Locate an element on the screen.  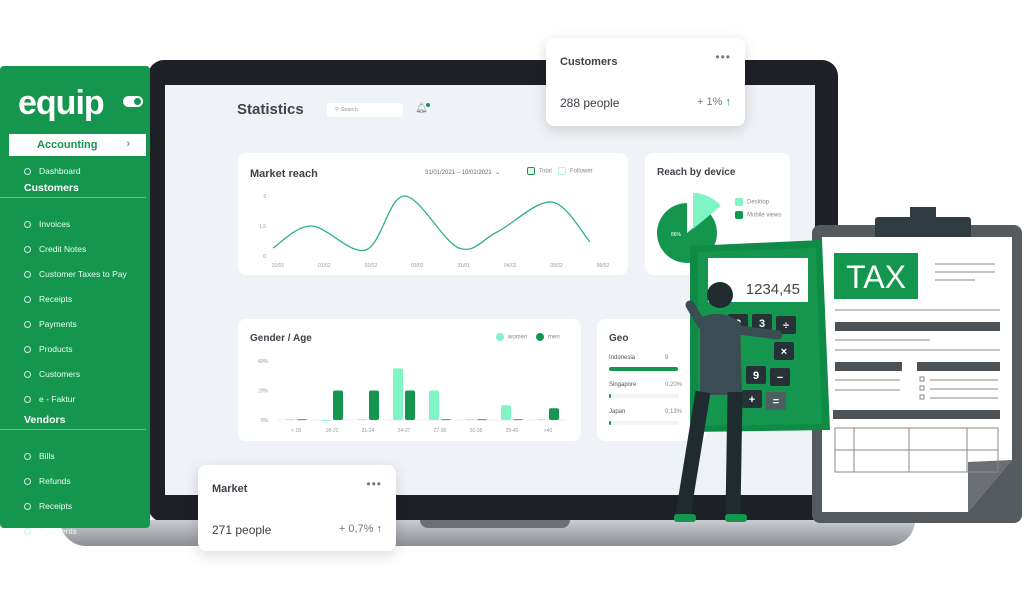
calculator-key-label: 9 is located at coordinates (756, 376).